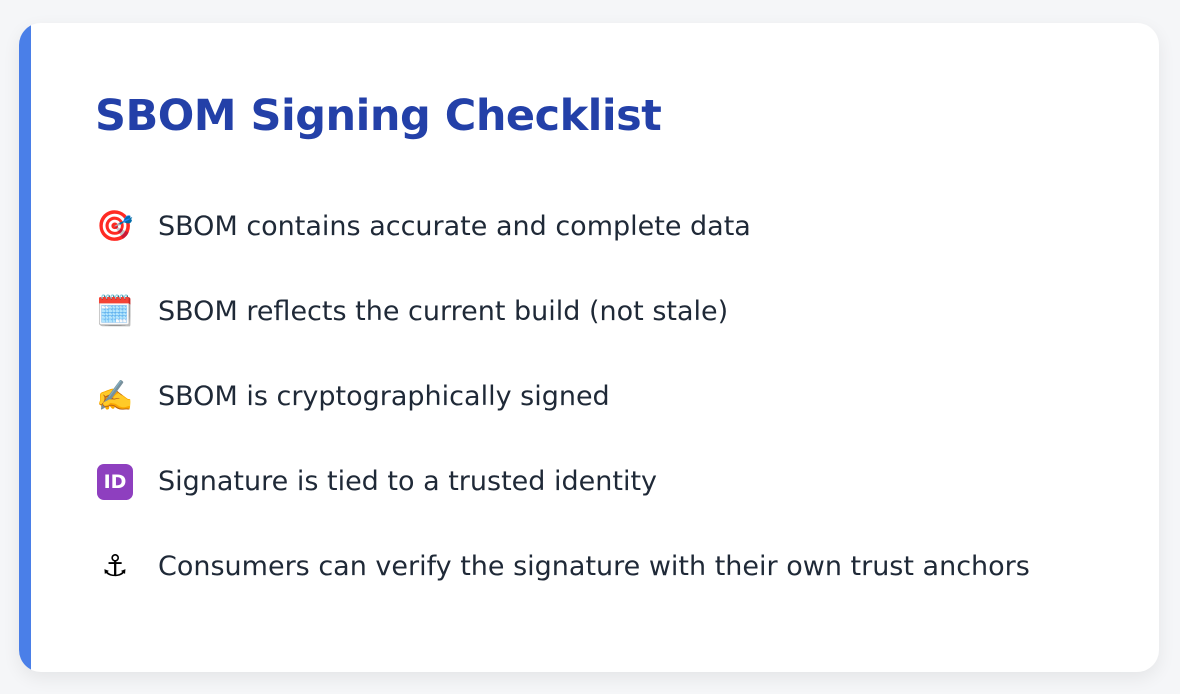  Describe the element at coordinates (115, 226) in the screenshot. I see `direct-hit-target-icon: 🎯` at that location.